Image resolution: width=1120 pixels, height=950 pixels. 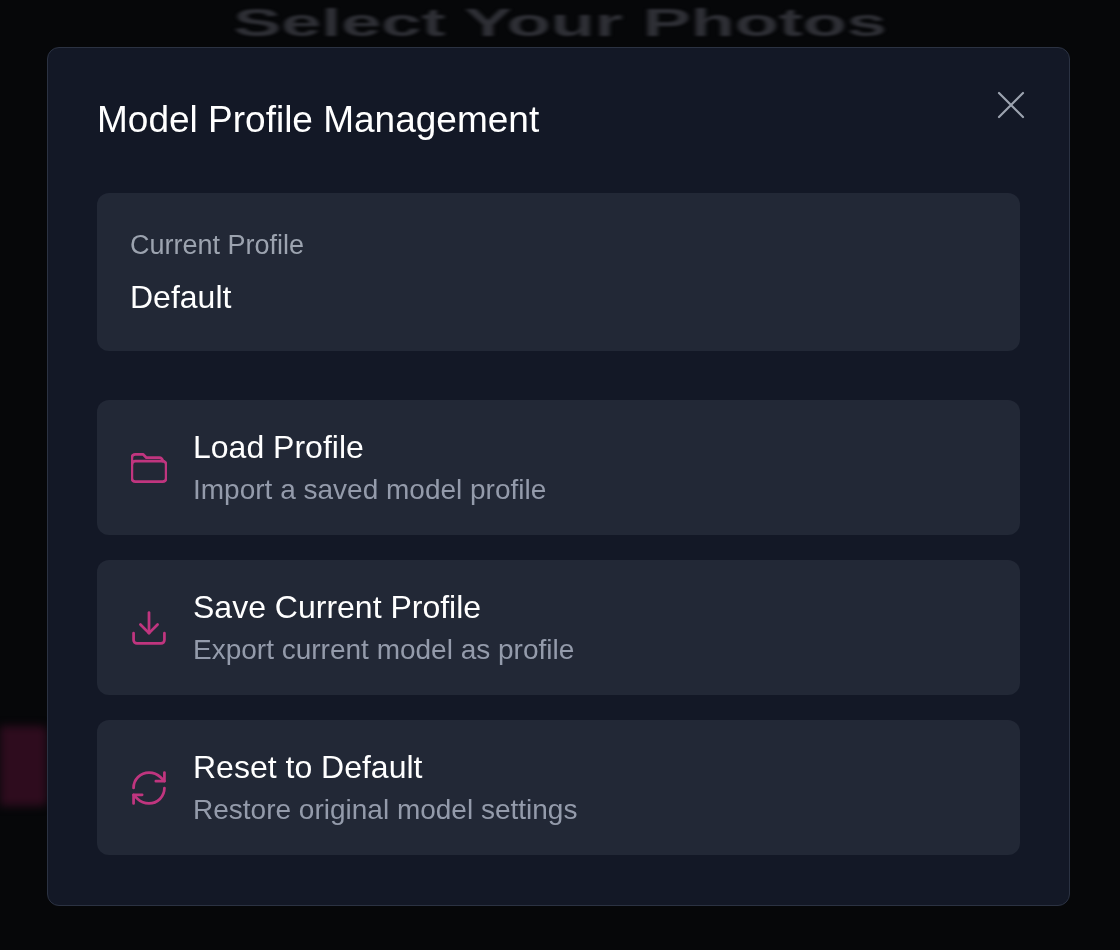 What do you see at coordinates (1011, 105) in the screenshot?
I see `close-icon` at bounding box center [1011, 105].